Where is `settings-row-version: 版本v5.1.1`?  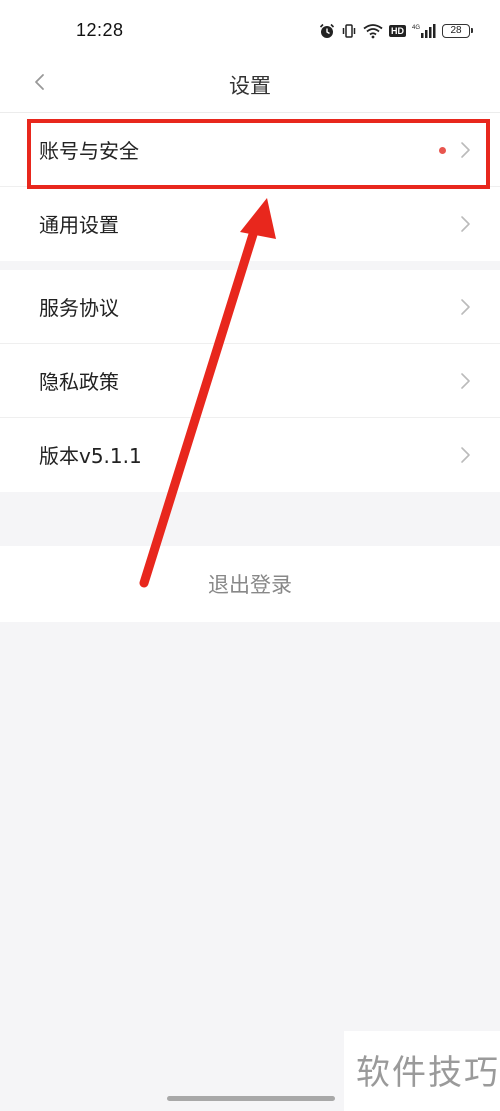
settings-row-version: 版本v5.1.1 is located at coordinates (250, 455).